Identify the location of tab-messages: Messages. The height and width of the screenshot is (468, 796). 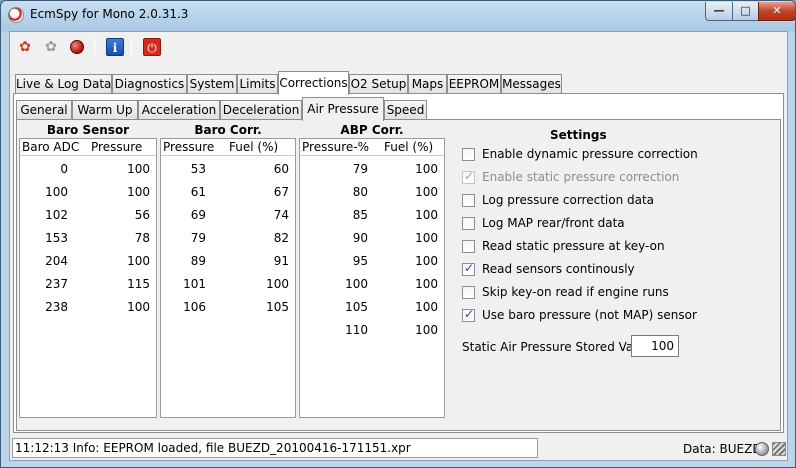
(531, 84).